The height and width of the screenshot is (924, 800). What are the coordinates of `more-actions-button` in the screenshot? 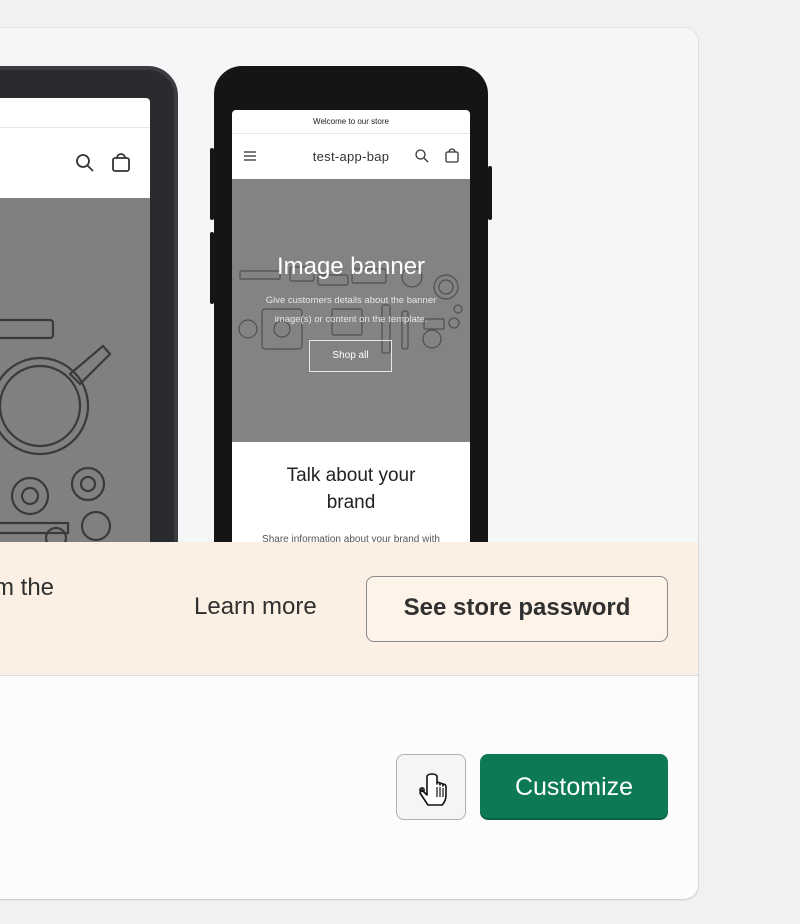 It's located at (431, 787).